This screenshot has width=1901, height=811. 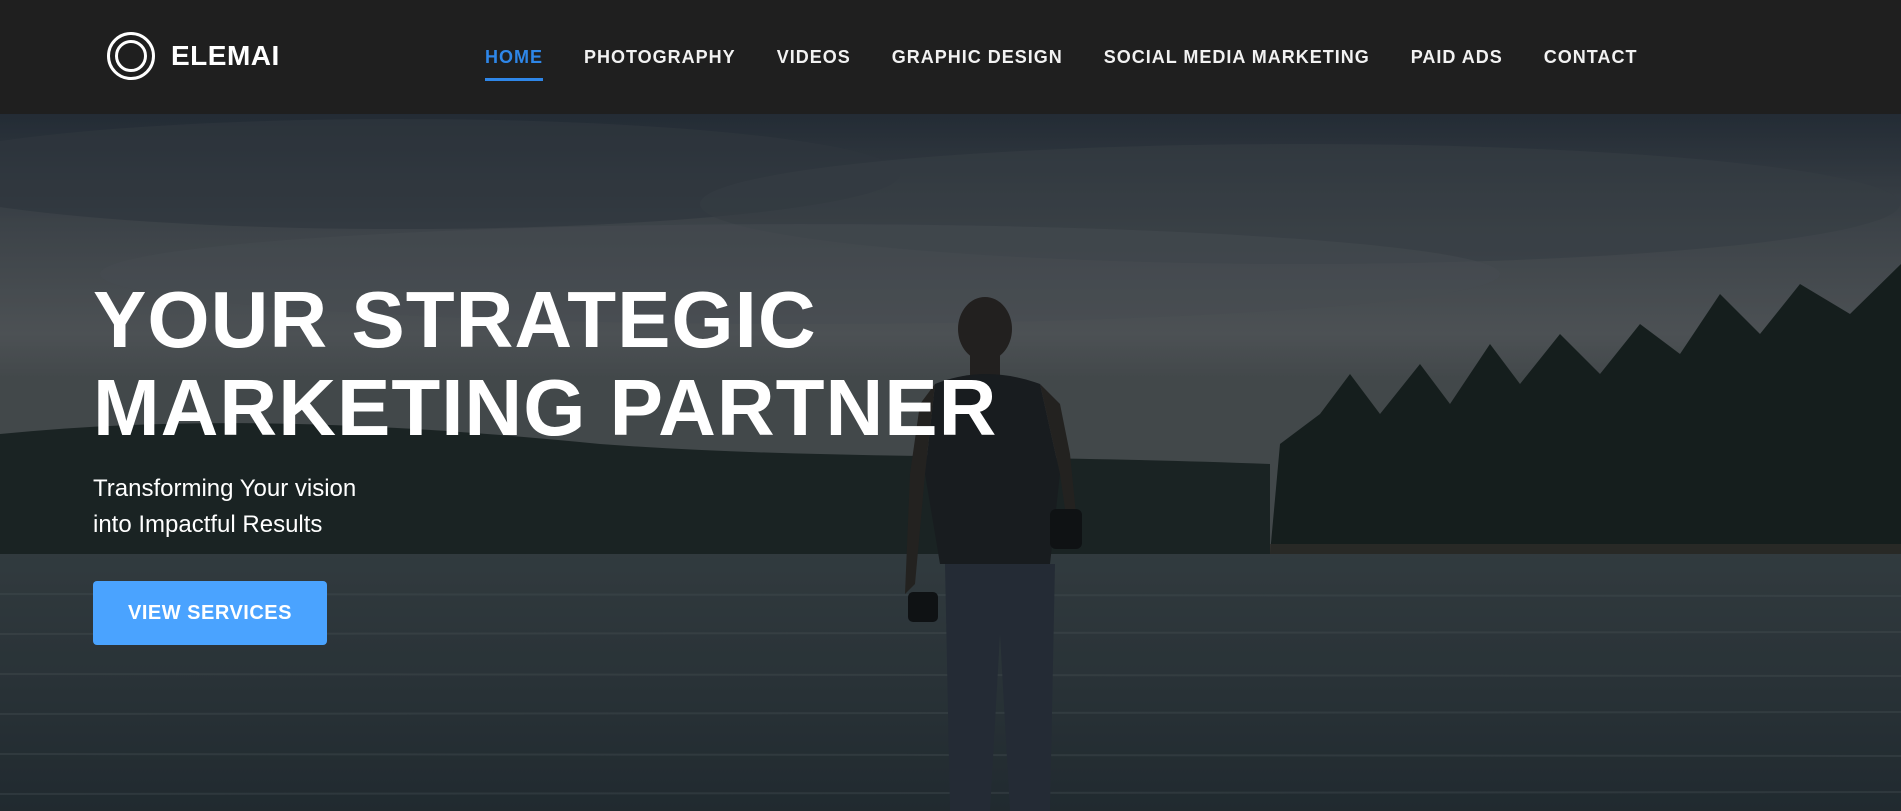 I want to click on brand-name: ELEMAI, so click(x=225, y=55).